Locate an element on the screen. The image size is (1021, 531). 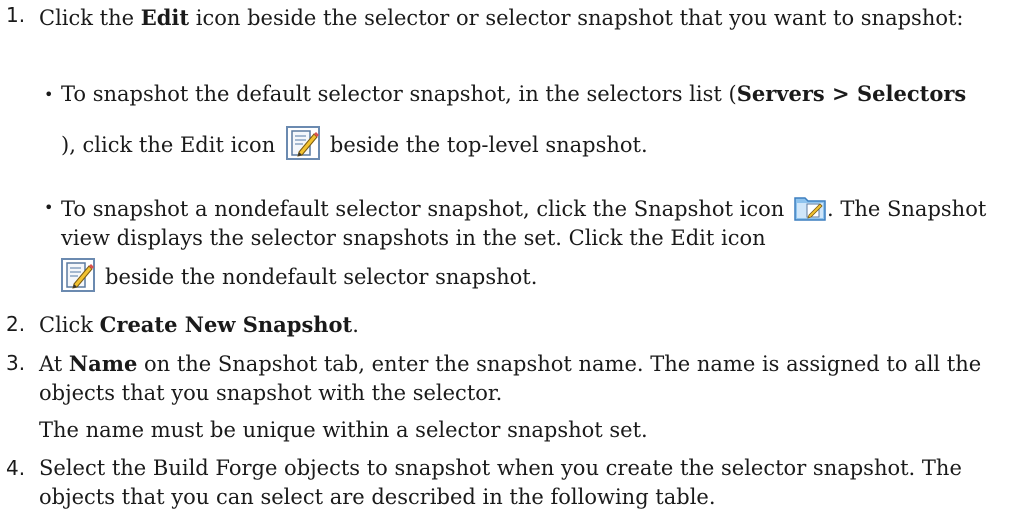
step-text: Click Create New Snapshot. is located at coordinates (199, 324).